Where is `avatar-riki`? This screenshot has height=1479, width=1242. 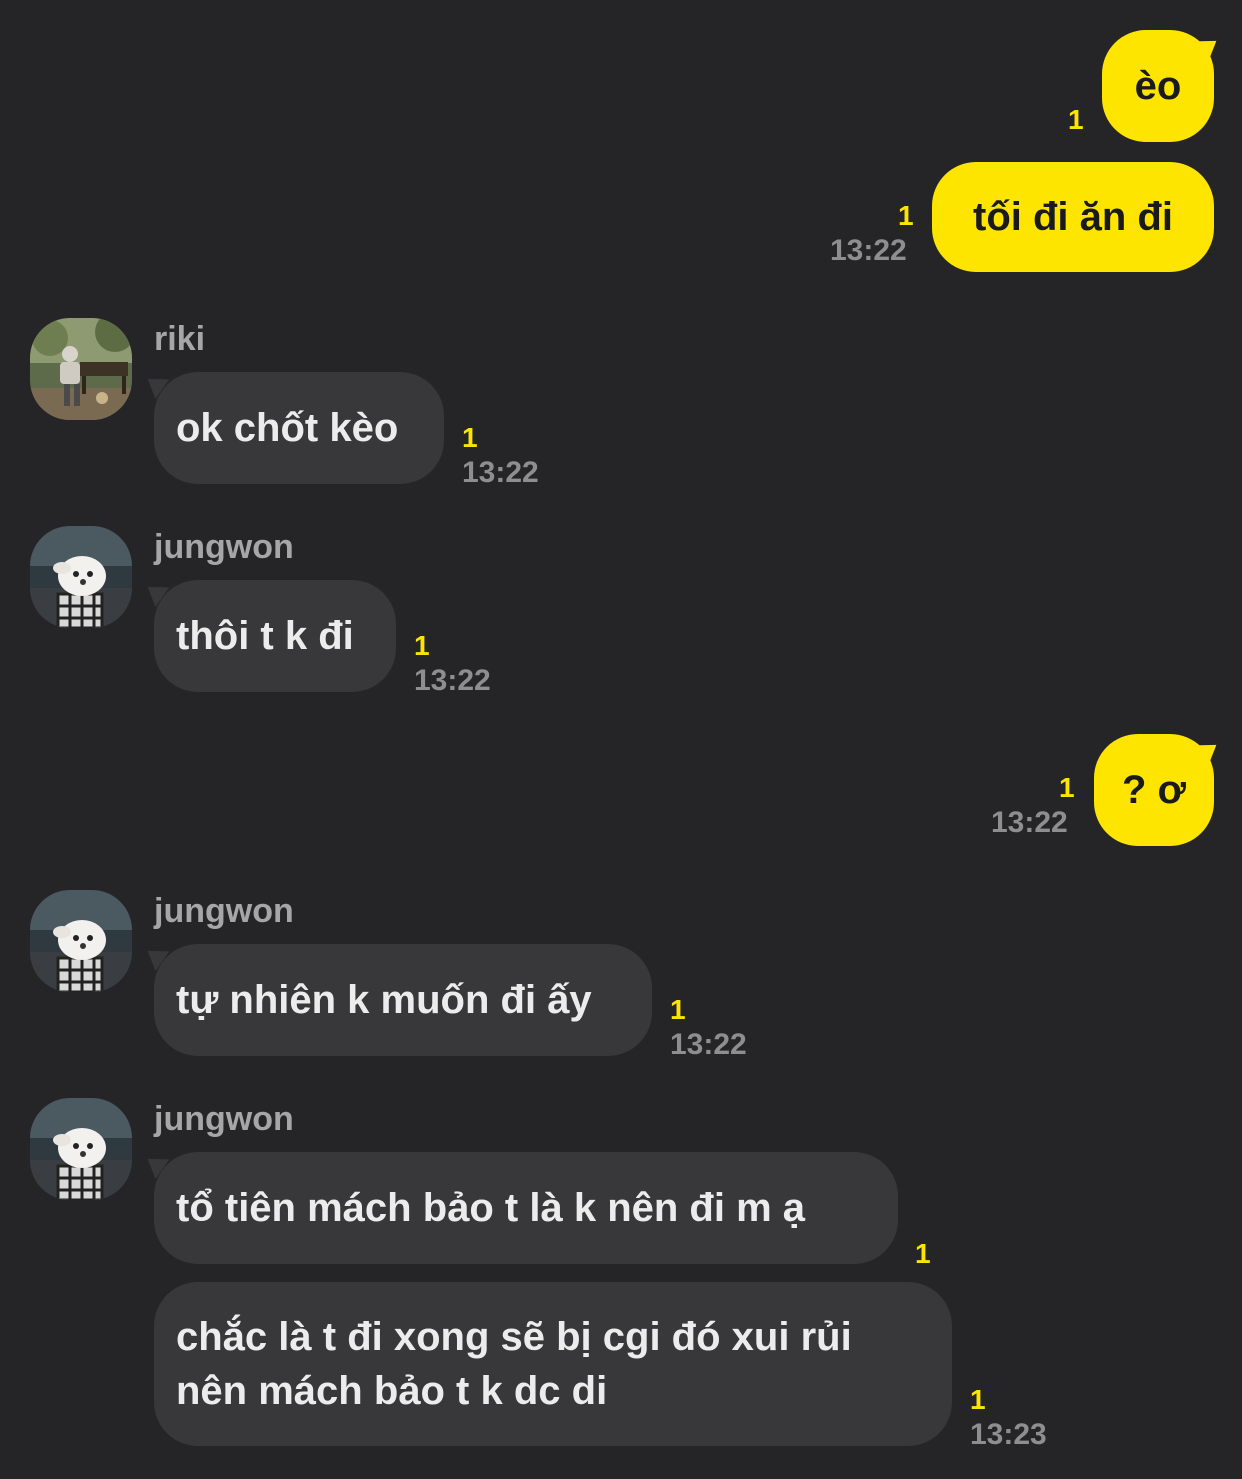 avatar-riki is located at coordinates (81, 369).